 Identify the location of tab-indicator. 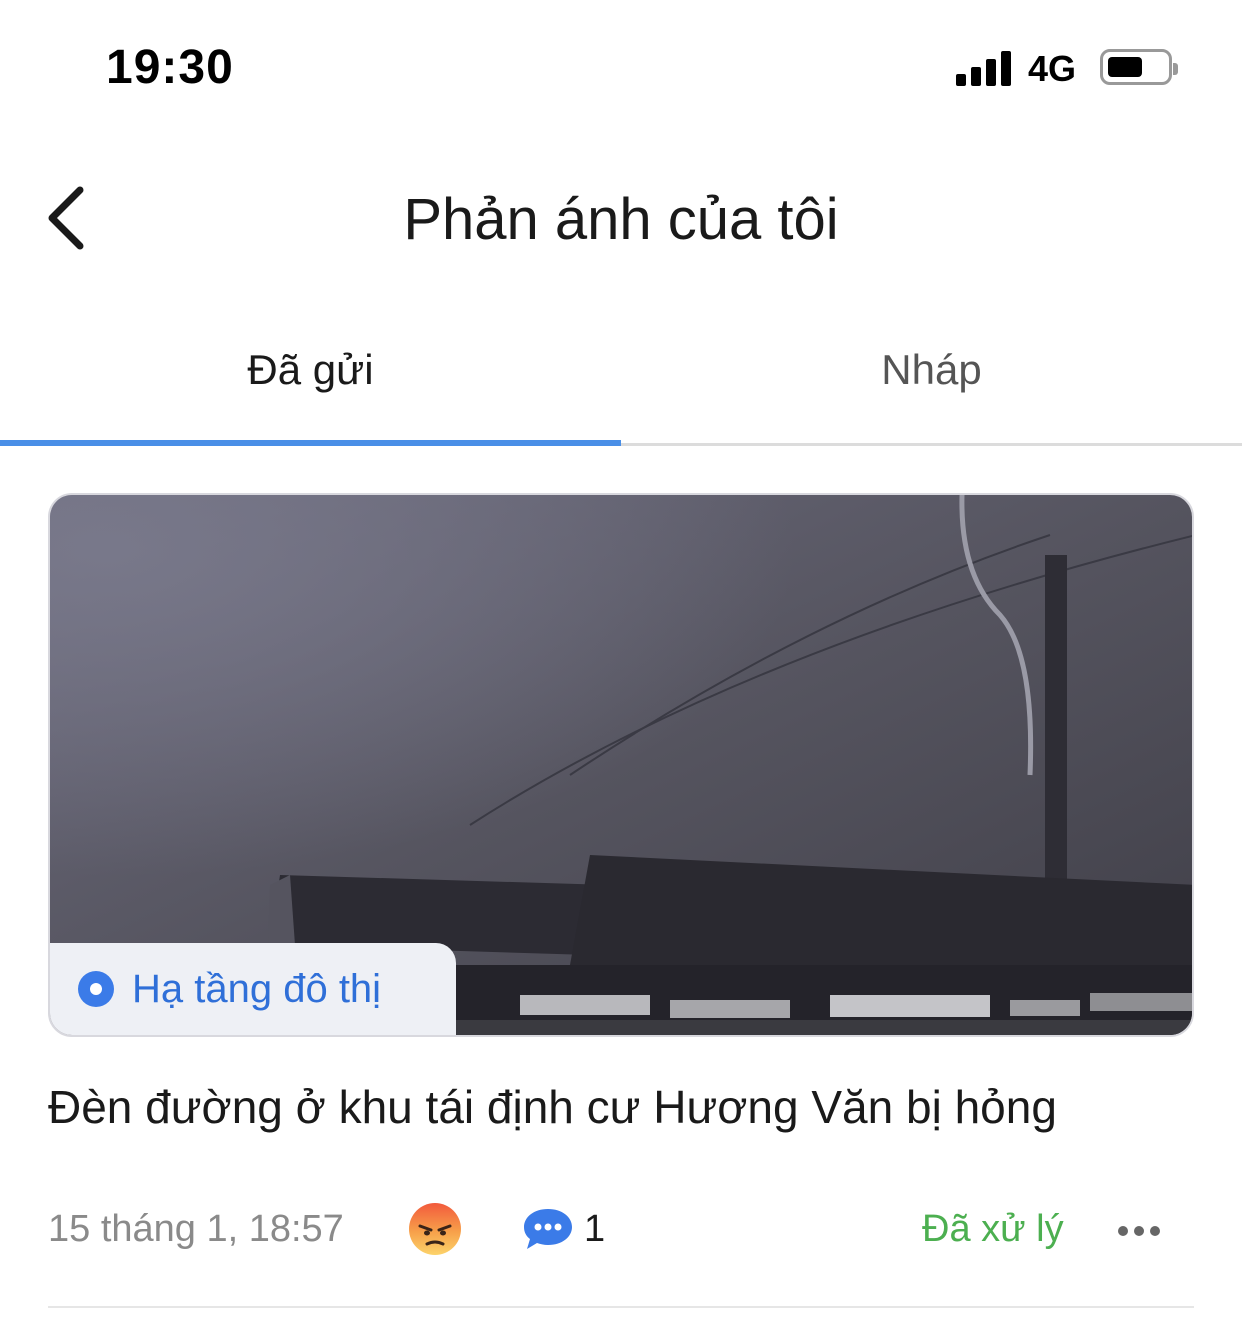
(310, 443).